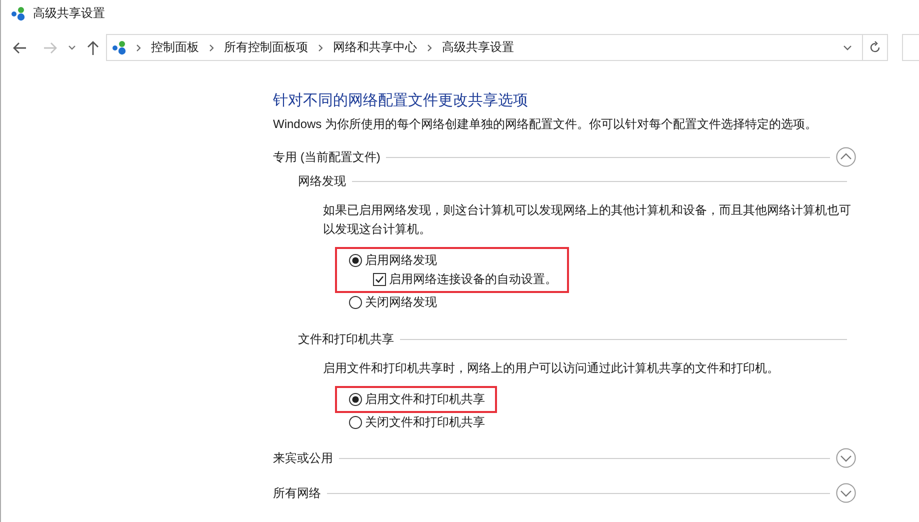  Describe the element at coordinates (545, 124) in the screenshot. I see `intro-text: Windows 为你所使用的每个网络创建单独的网络配置文件。你可以针对每个配置文件选择特定的选项。` at that location.